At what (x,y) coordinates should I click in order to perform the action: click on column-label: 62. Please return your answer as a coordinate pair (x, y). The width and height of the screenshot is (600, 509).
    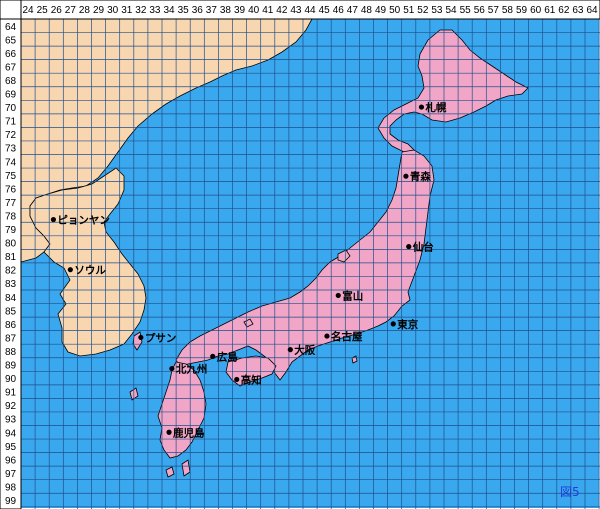
    Looking at the image, I should click on (564, 10).